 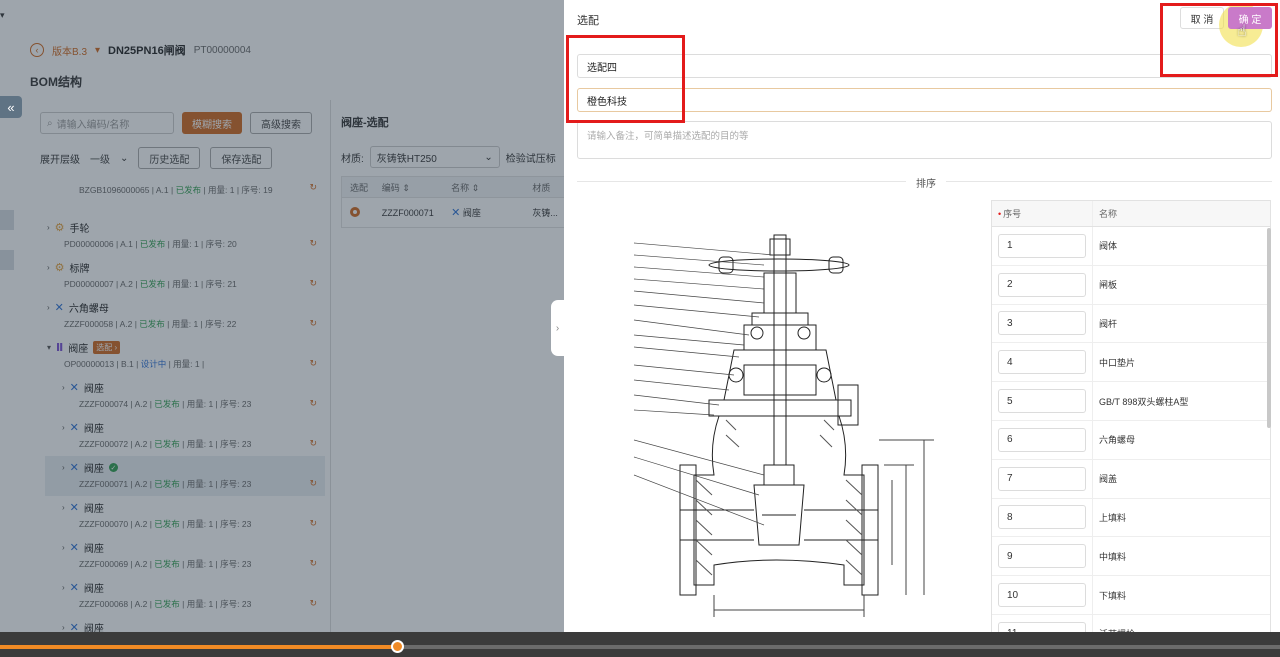 What do you see at coordinates (100, 158) in the screenshot?
I see `level-select: 一级` at bounding box center [100, 158].